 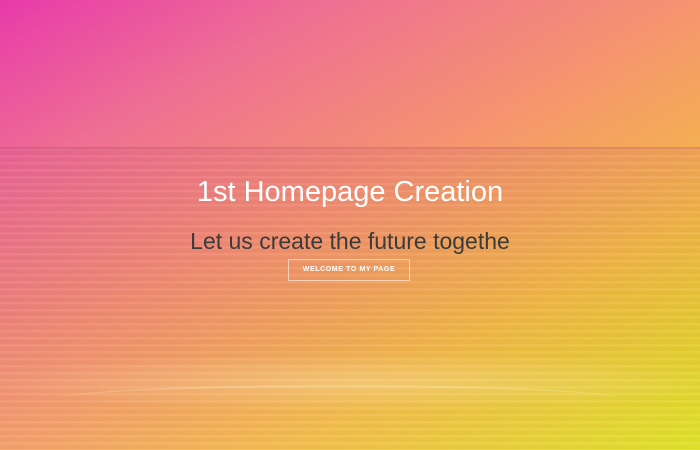 I want to click on hero-title: 1st Homepage Creation, so click(x=350, y=192).